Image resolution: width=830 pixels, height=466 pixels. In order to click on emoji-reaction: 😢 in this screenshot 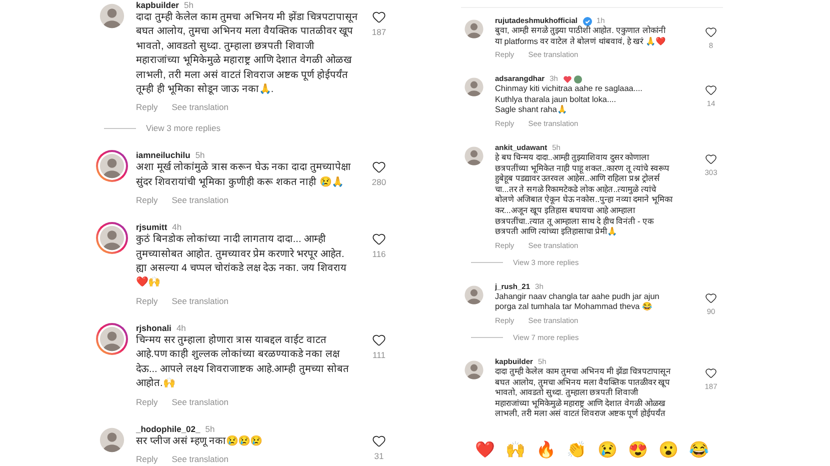, I will do `click(607, 451)`.